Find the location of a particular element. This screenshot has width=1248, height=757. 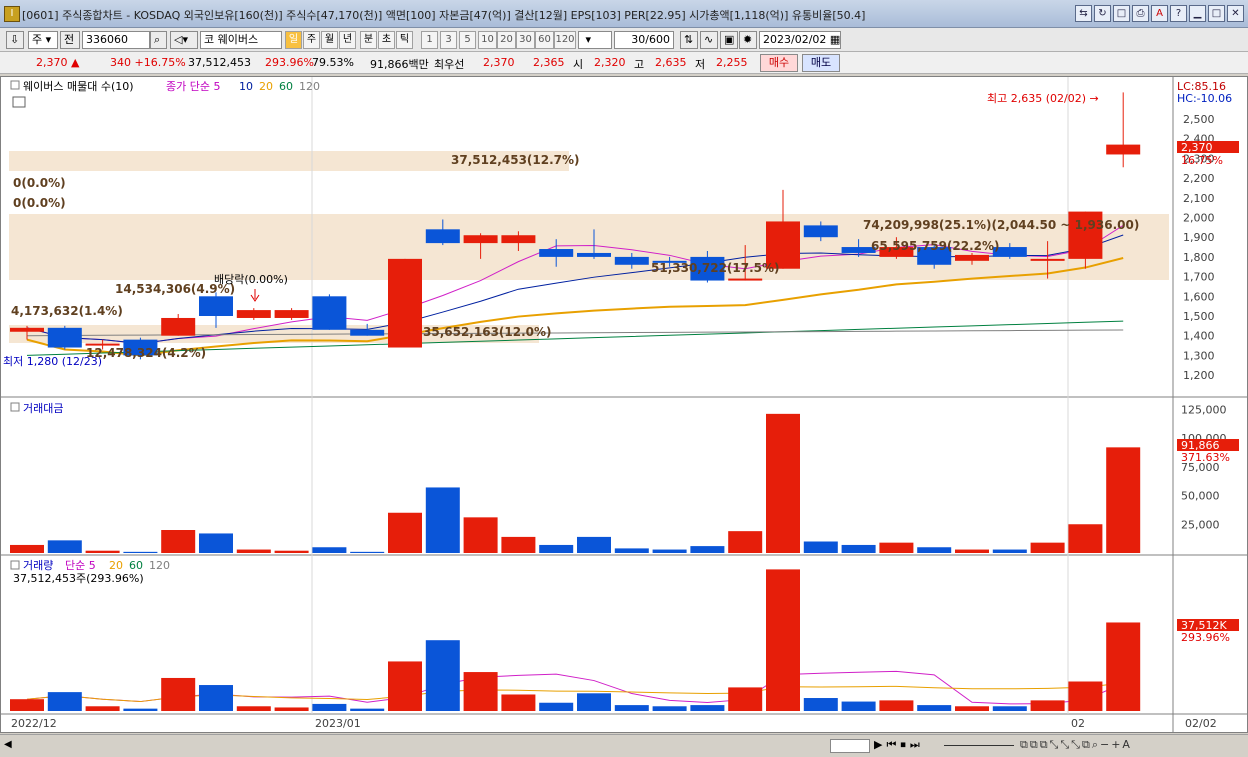

zone-label: 74,209,998(25.1%)(2,044.50 ~ 1,936.00) is located at coordinates (1001, 225).